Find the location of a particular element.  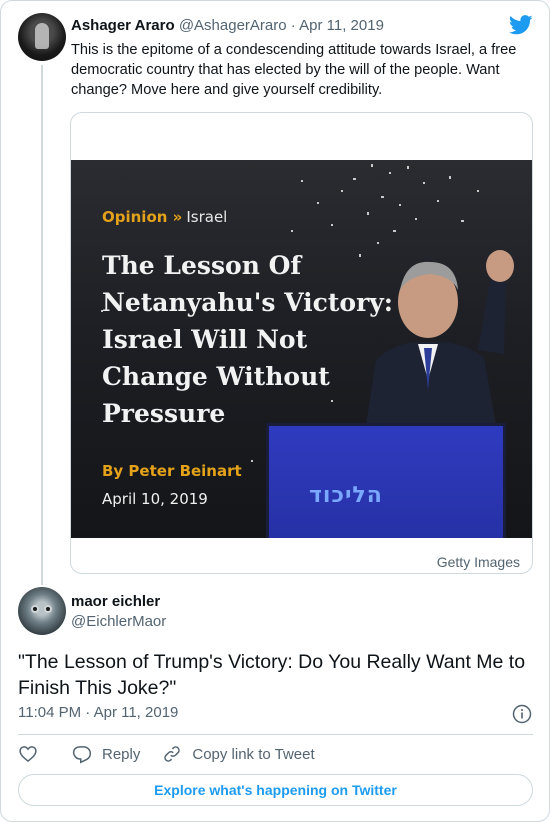

parent-author-handle: @AshagerAraro is located at coordinates (233, 25).